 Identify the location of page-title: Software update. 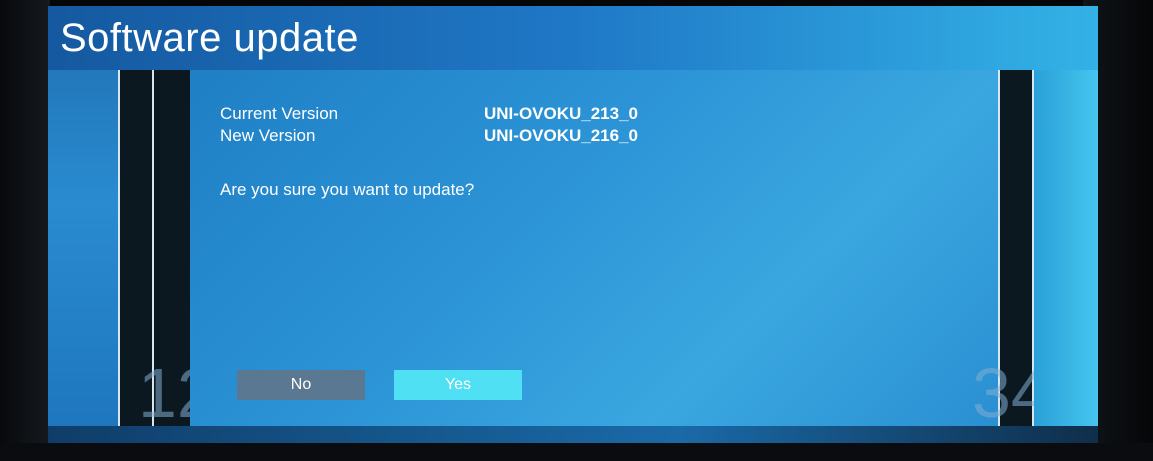
(209, 38).